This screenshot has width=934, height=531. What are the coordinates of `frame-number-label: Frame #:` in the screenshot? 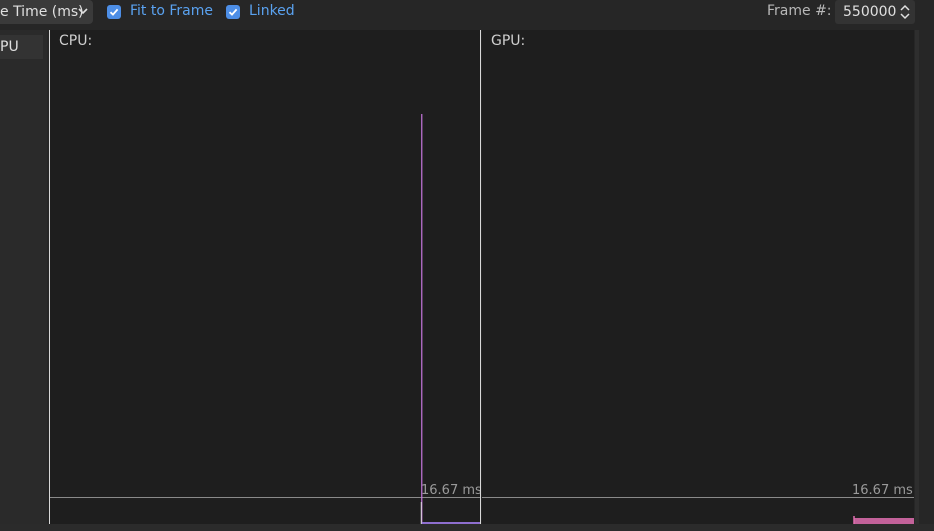 It's located at (799, 11).